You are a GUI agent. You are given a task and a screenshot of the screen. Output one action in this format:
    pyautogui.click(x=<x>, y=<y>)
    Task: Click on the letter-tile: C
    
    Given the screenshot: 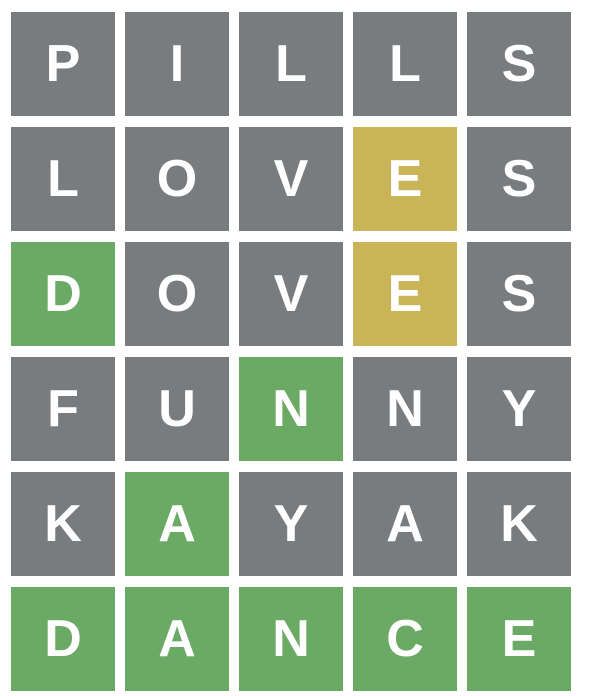 What is the action you would take?
    pyautogui.click(x=405, y=639)
    